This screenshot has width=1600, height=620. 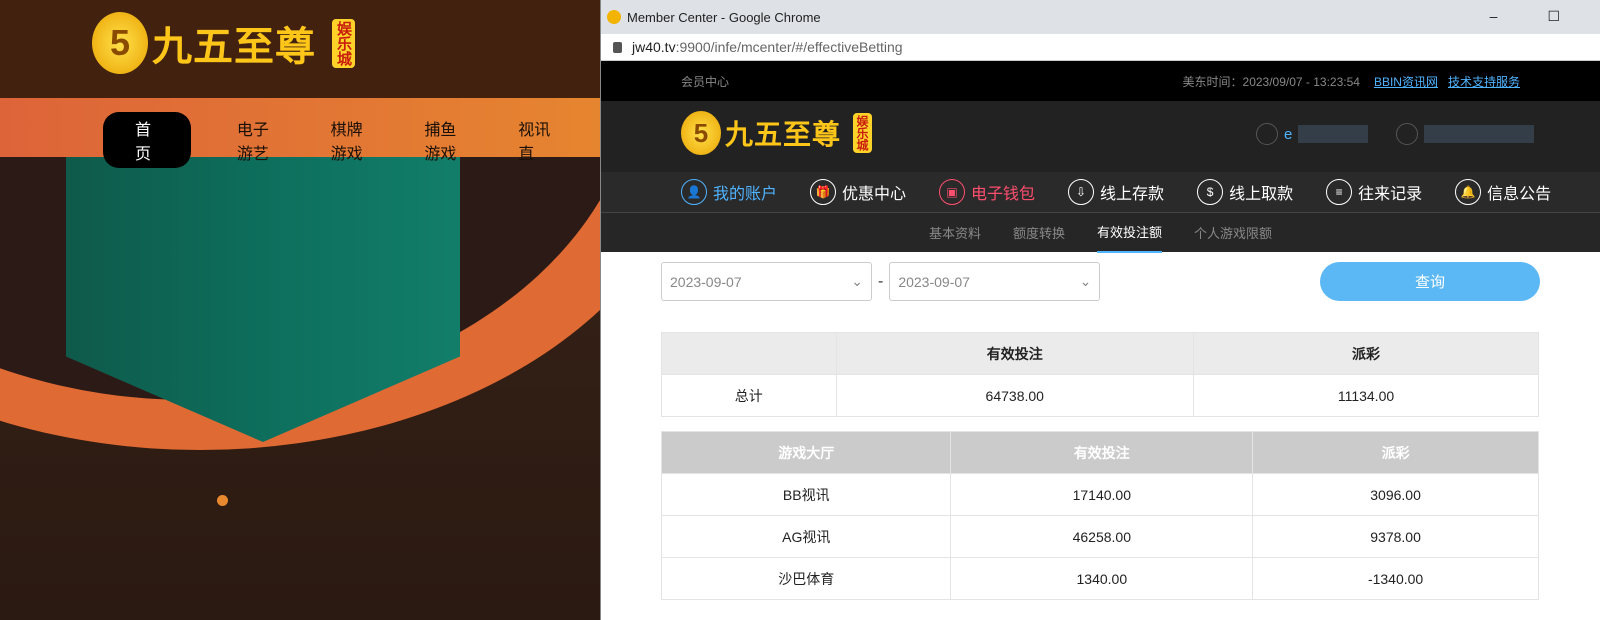 What do you see at coordinates (261, 140) in the screenshot?
I see `site-nav-slots: 电子游艺` at bounding box center [261, 140].